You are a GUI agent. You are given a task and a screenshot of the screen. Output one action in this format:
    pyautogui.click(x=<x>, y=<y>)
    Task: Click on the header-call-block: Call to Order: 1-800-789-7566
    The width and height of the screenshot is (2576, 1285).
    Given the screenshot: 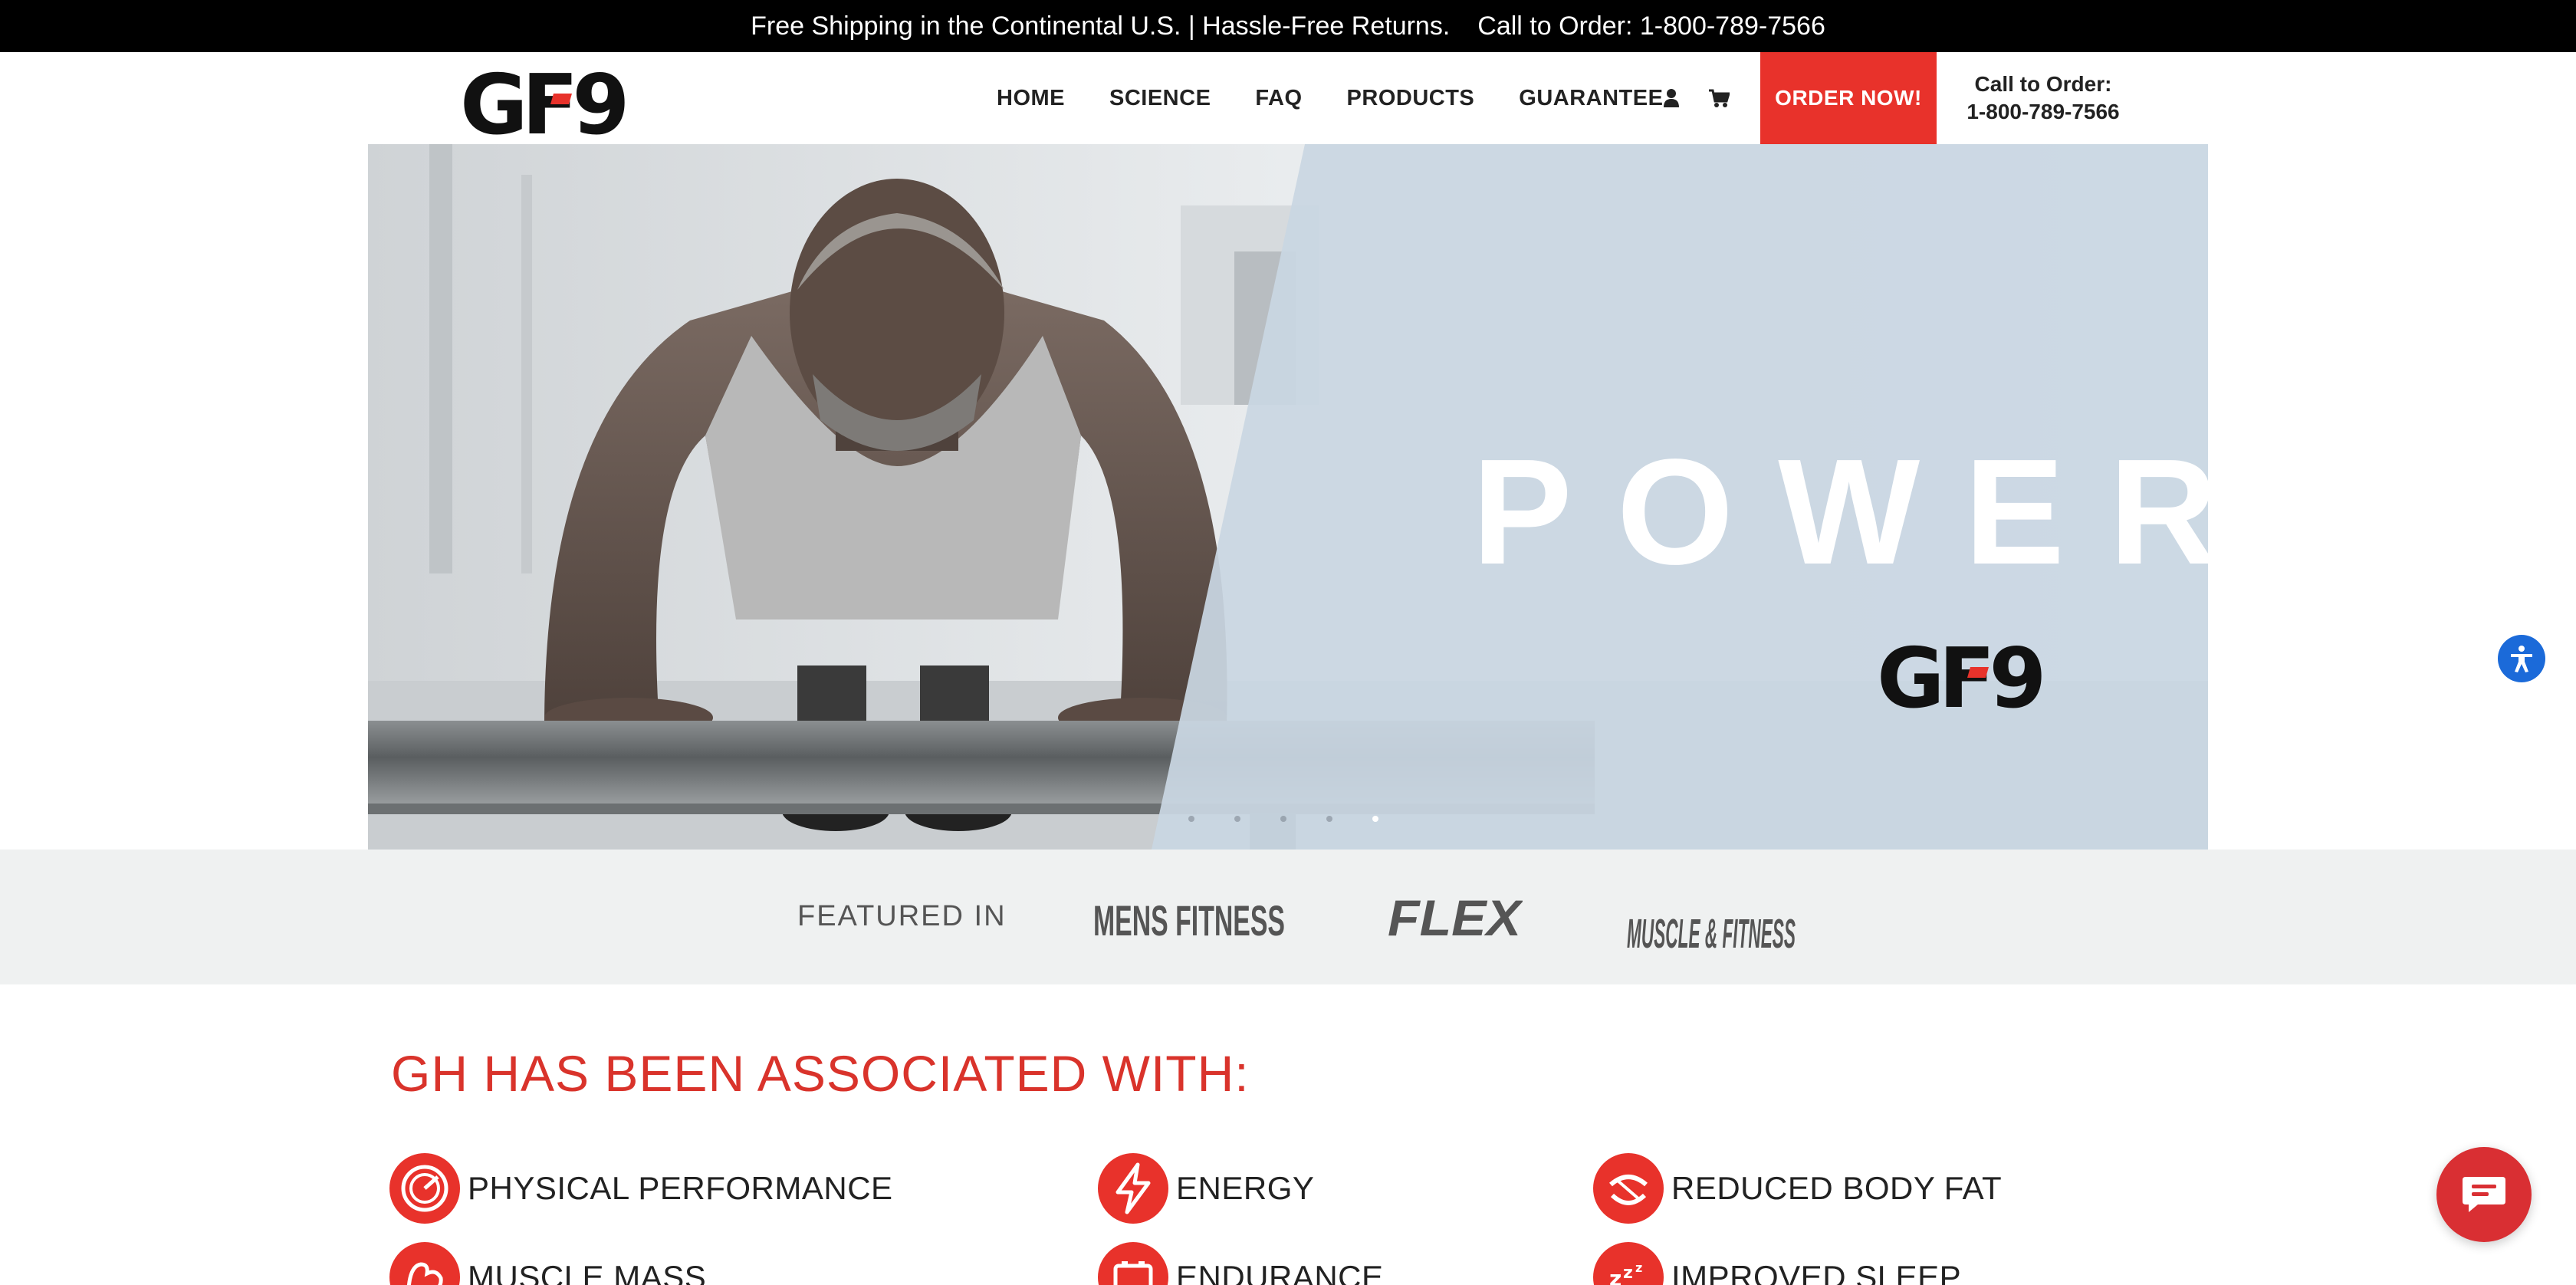 What is the action you would take?
    pyautogui.click(x=2043, y=98)
    